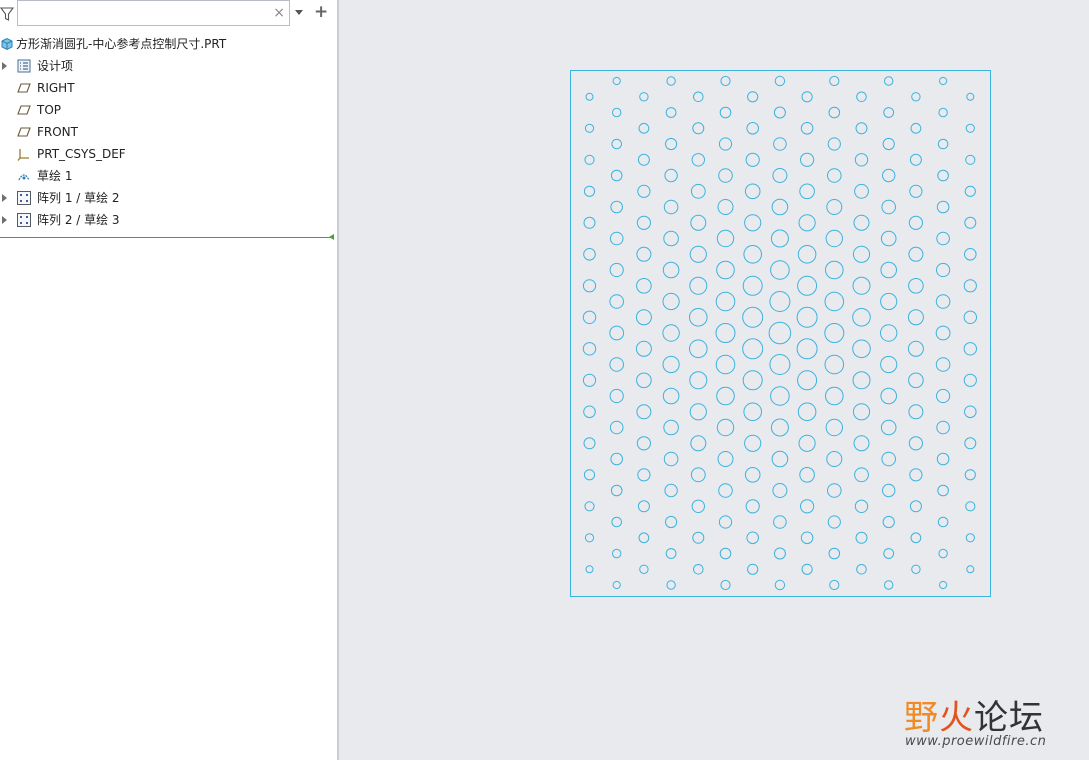  What do you see at coordinates (168, 220) in the screenshot?
I see `tree-item-pattern-2: 阵列 2 / 草绘 3` at bounding box center [168, 220].